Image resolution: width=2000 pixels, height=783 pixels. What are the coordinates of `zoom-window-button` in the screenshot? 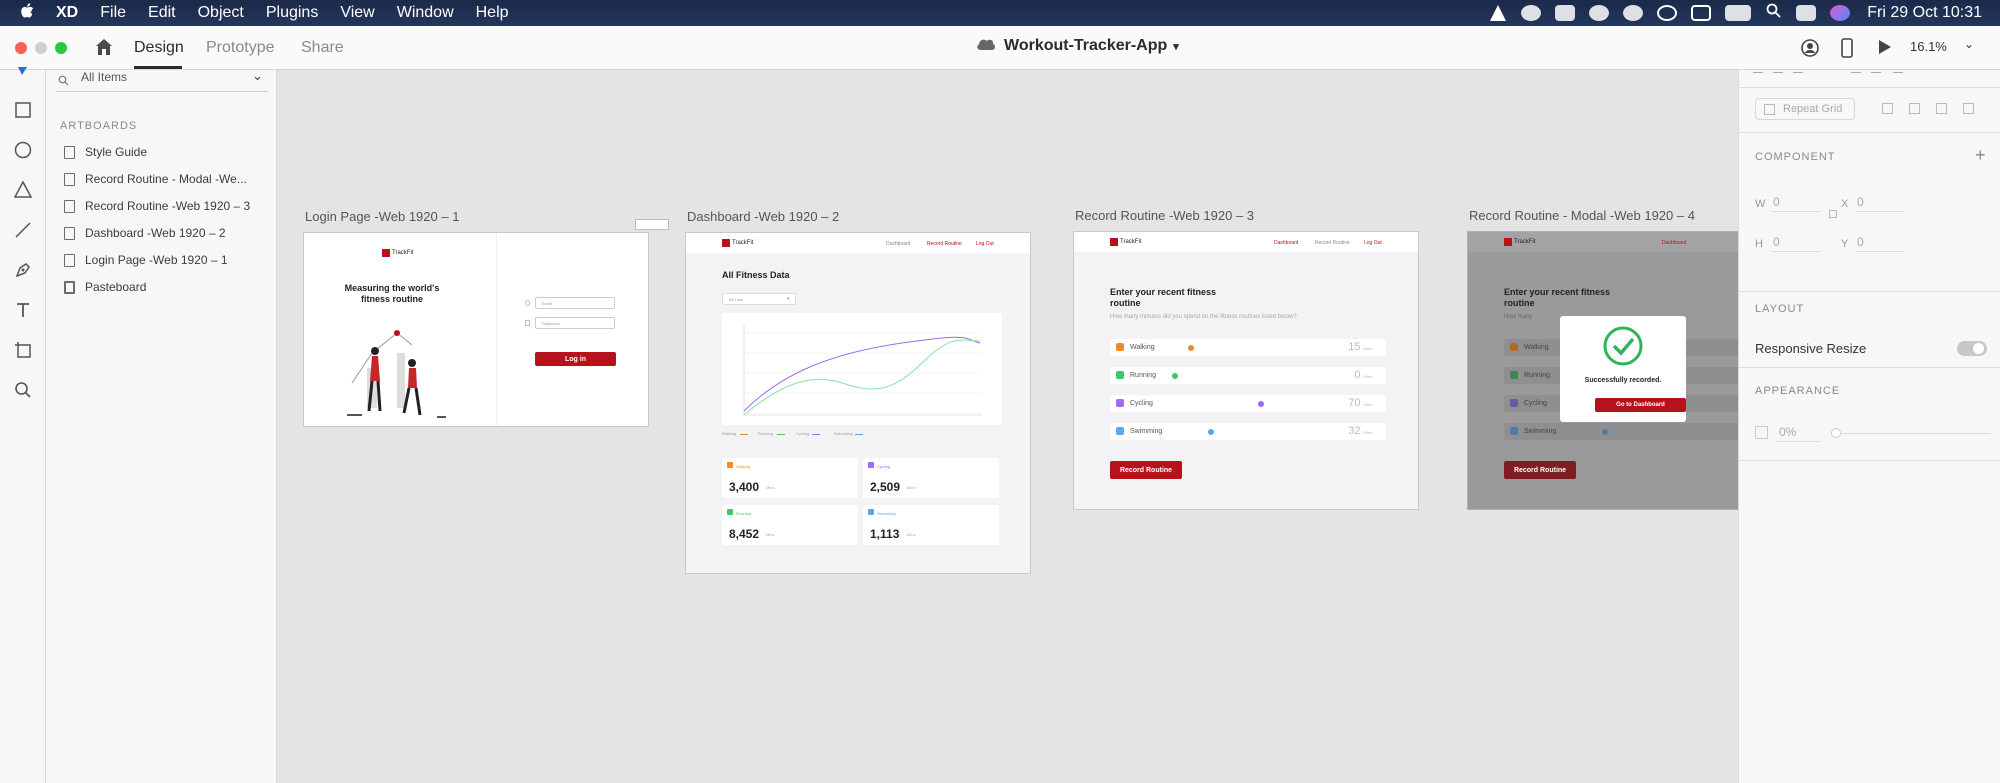 It's located at (61, 48).